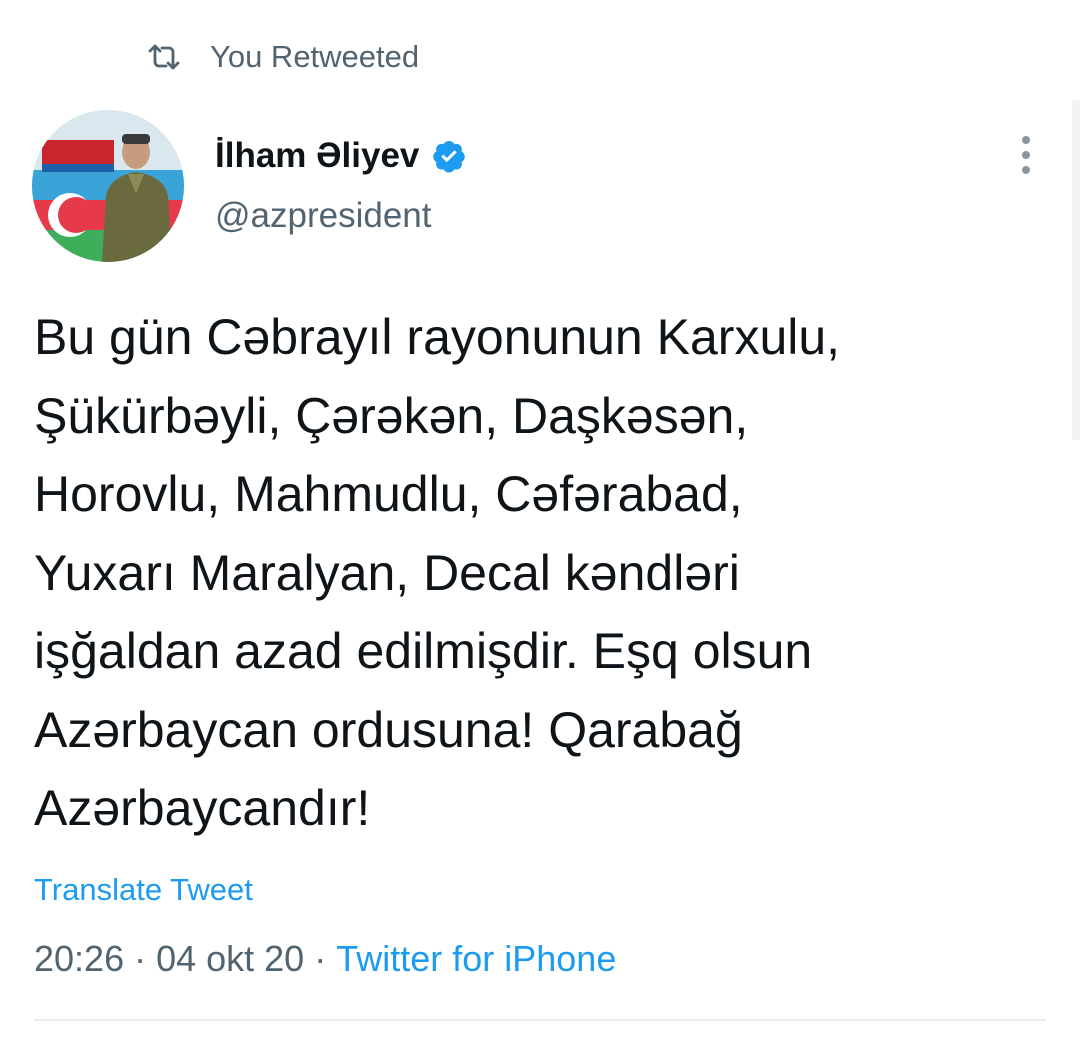  I want to click on verified-badge-icon, so click(449, 156).